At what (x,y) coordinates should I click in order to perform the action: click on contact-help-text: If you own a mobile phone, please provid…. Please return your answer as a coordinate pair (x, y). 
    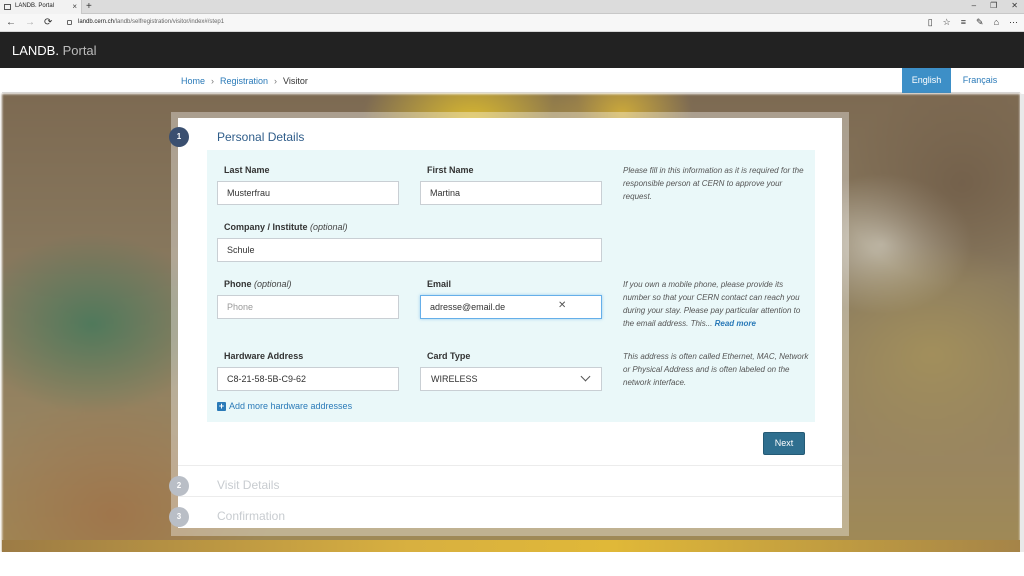
    Looking at the image, I should click on (716, 304).